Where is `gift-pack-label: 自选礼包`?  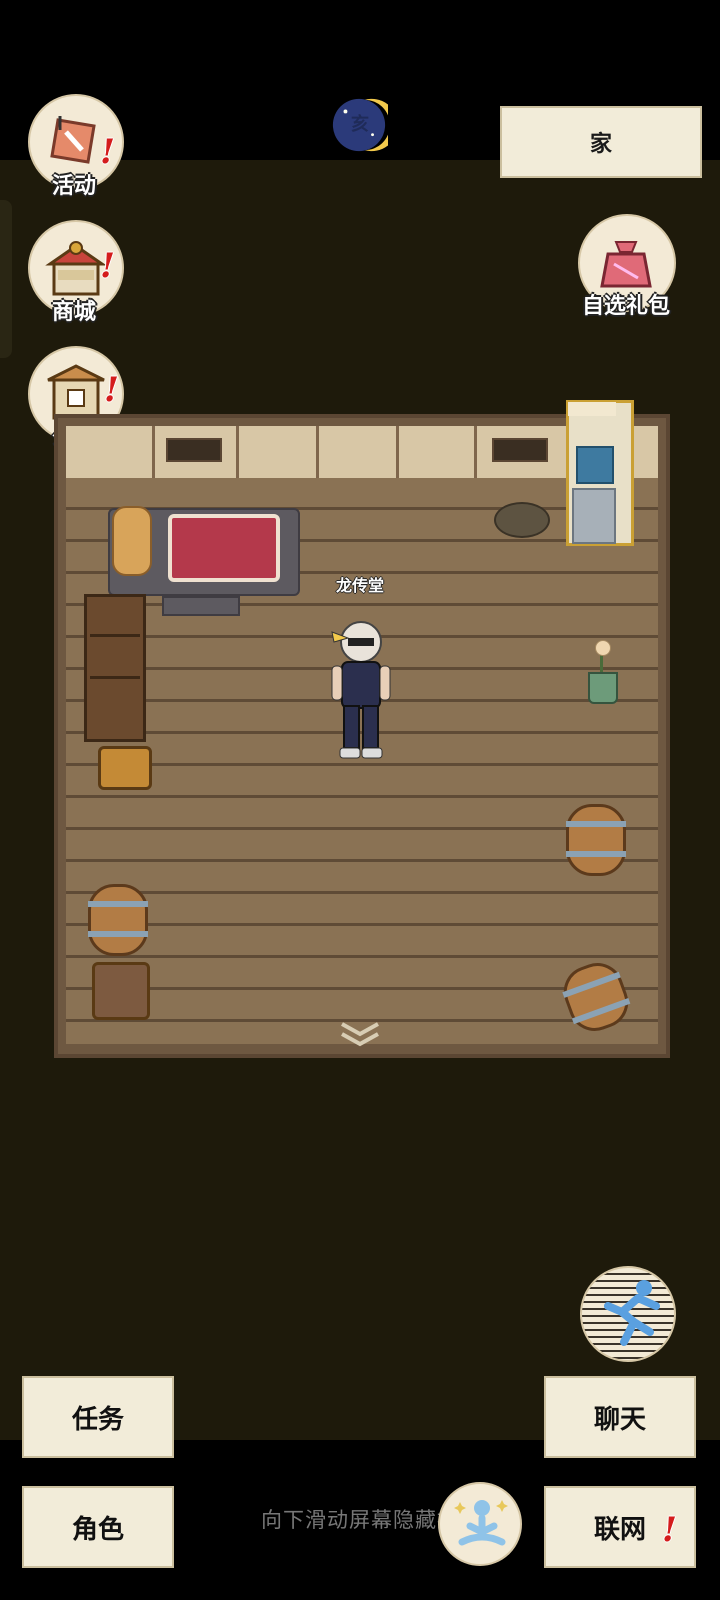
gift-pack-label: 自选礼包 is located at coordinates (625, 306).